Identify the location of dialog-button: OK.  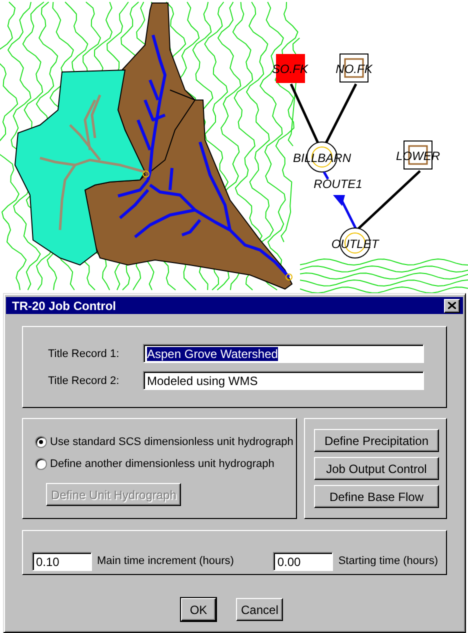
(198, 609).